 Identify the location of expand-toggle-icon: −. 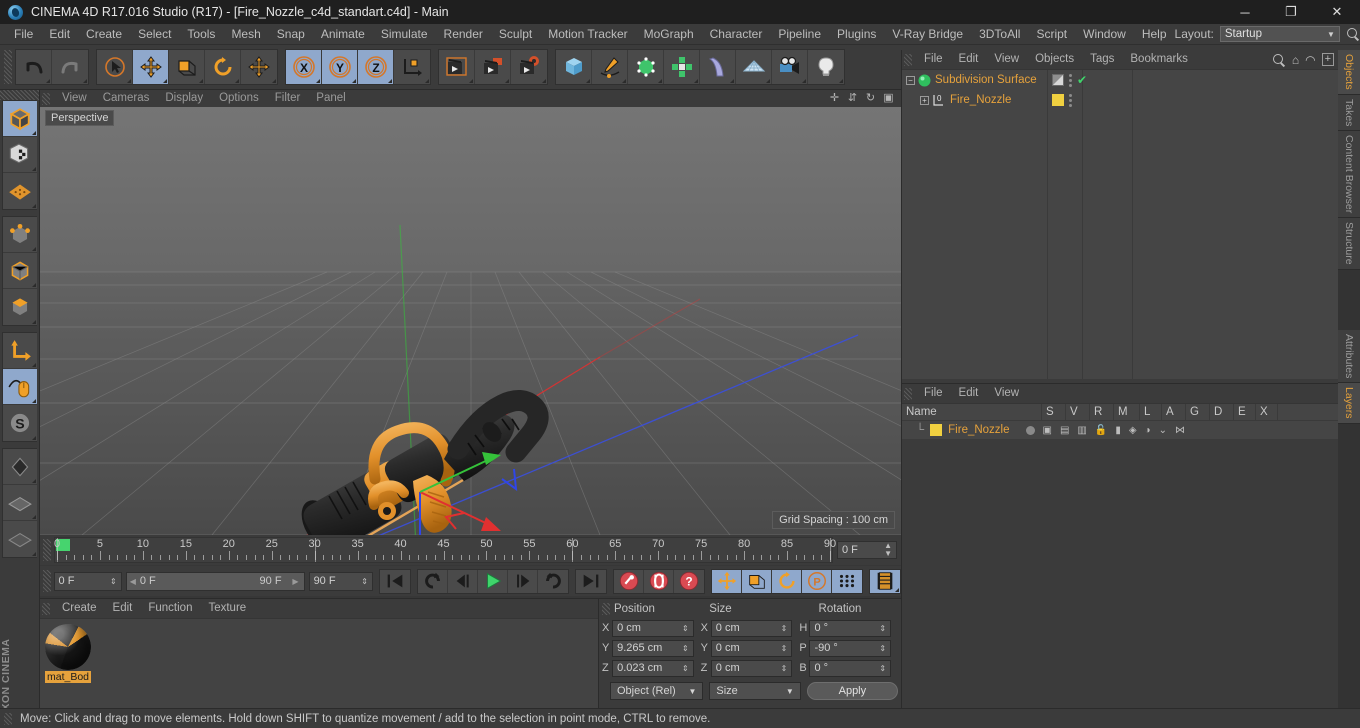
(910, 80).